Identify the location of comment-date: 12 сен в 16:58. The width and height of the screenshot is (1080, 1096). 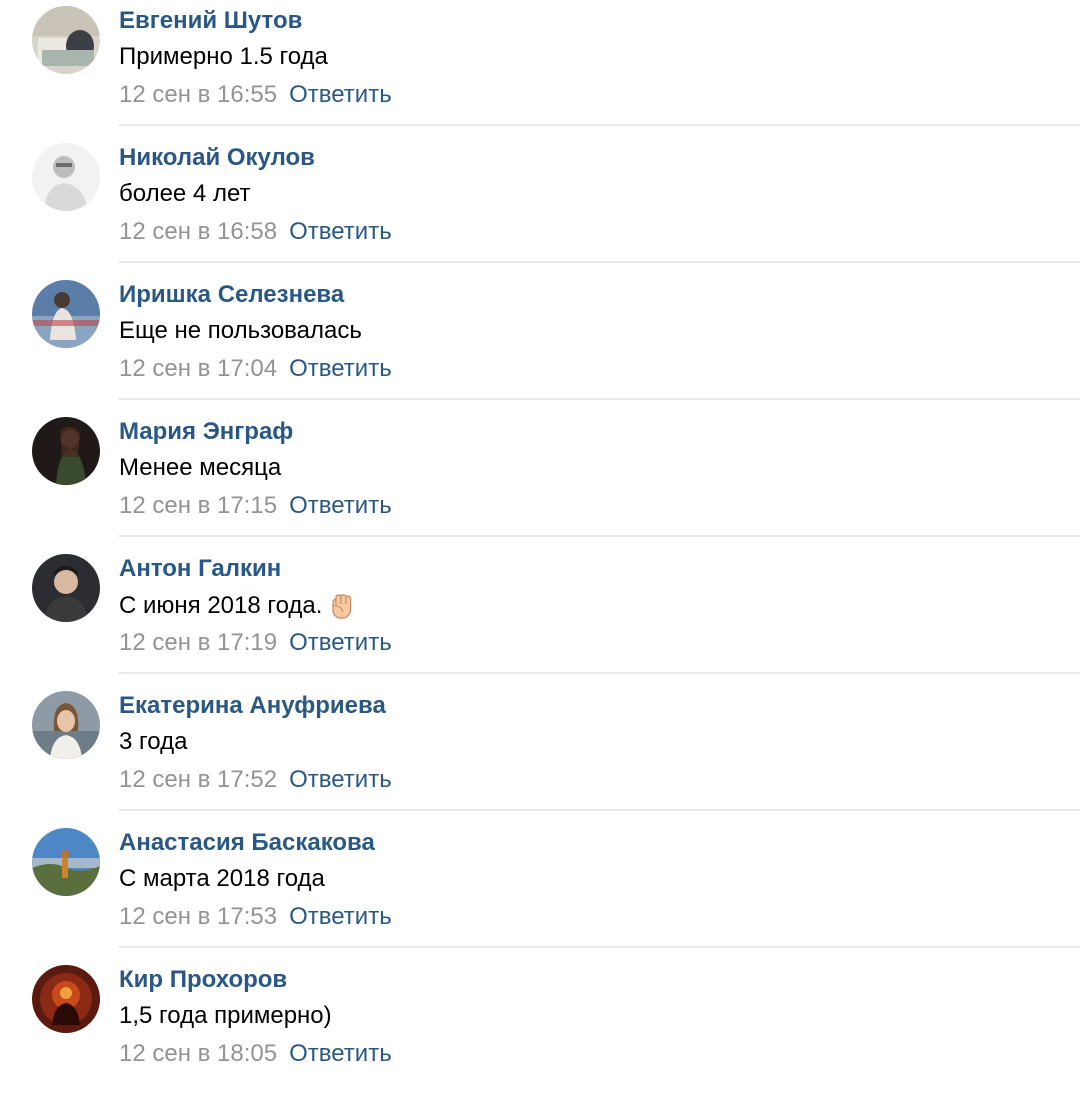
(198, 231).